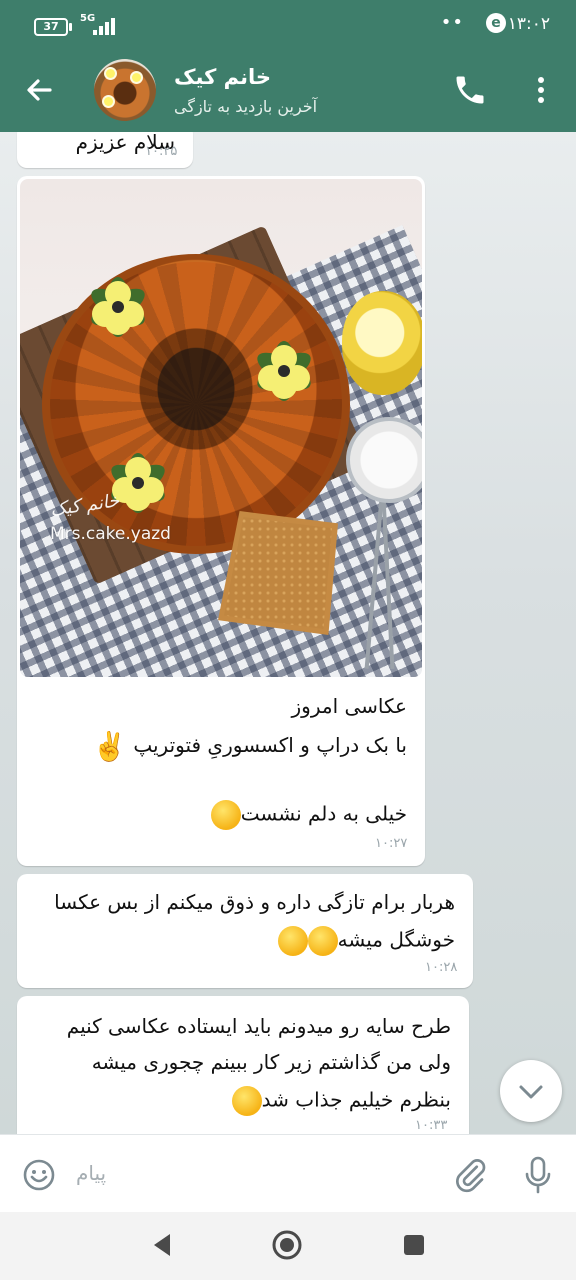 The height and width of the screenshot is (1280, 576). Describe the element at coordinates (288, 24) in the screenshot. I see `status-bar: 37 5G •• e ۱۳:۰۲` at that location.